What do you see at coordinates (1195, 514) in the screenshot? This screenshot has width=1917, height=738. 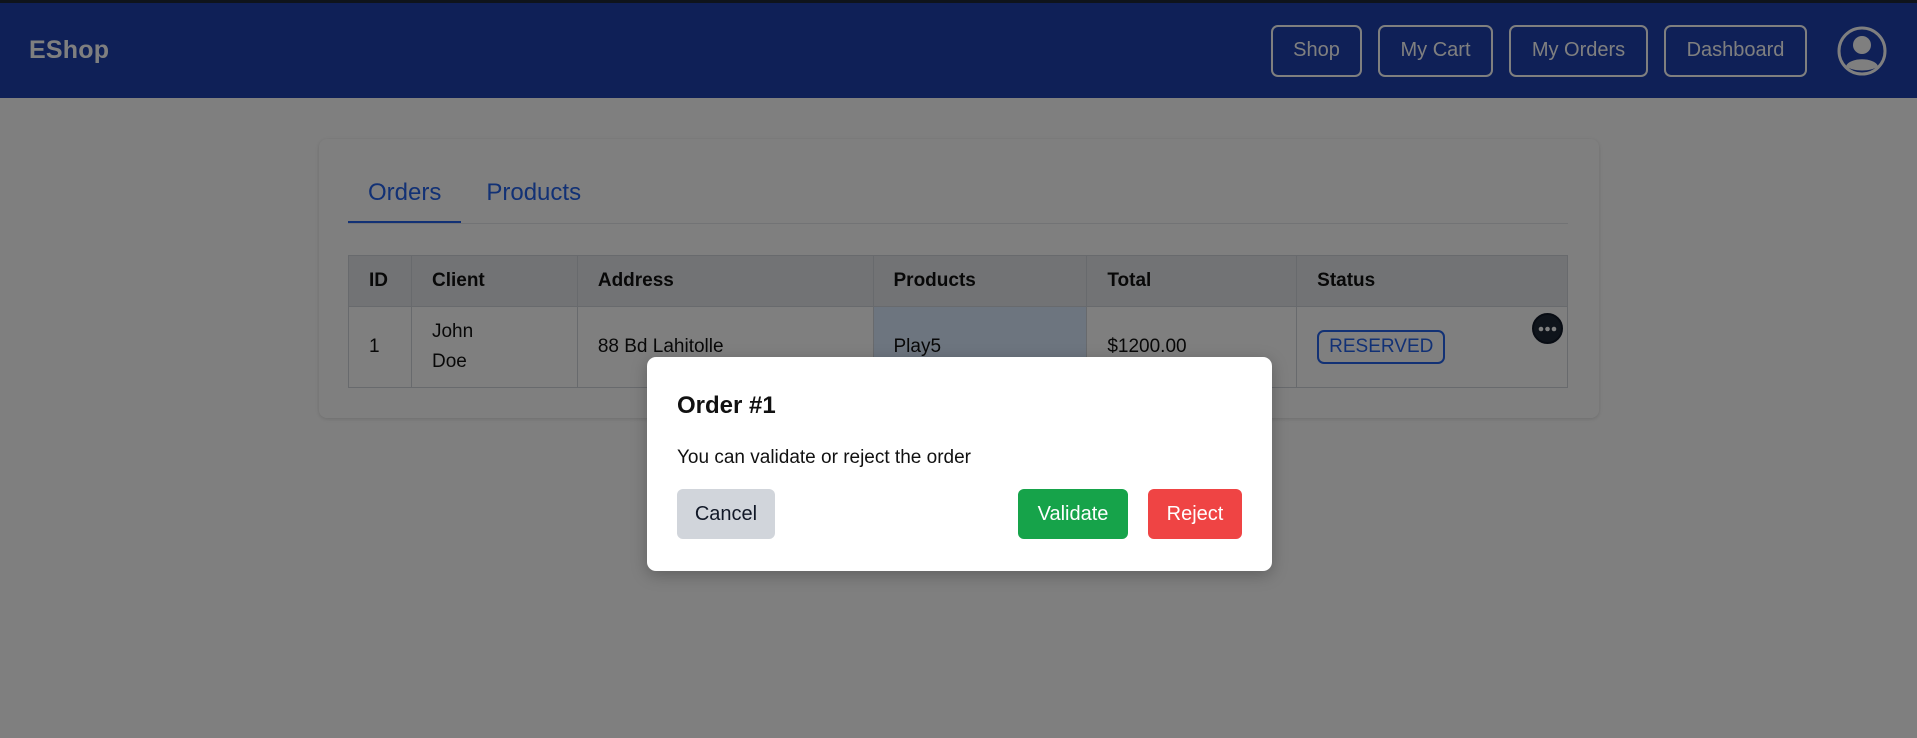 I see `reject-button: Reject` at bounding box center [1195, 514].